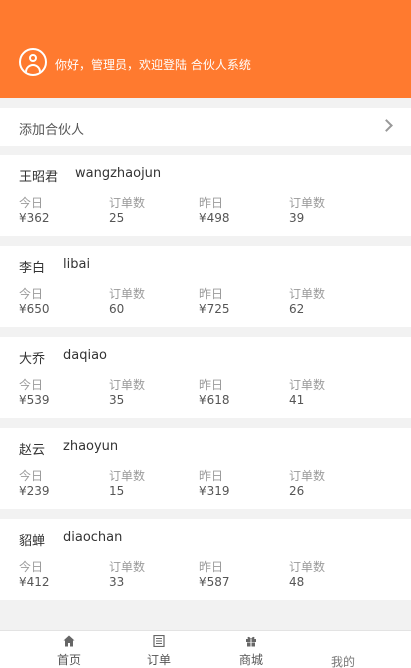 This screenshot has width=411, height=668. Describe the element at coordinates (214, 309) in the screenshot. I see `yesterday-amount: ¥725` at that location.